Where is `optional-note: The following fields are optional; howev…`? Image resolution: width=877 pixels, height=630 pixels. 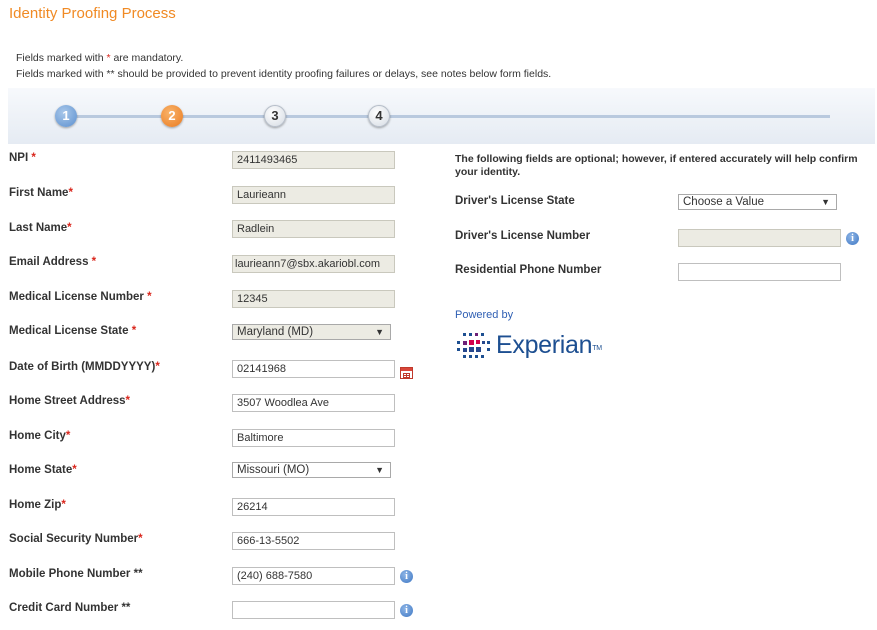 optional-note: The following fields are optional; howev… is located at coordinates (656, 165).